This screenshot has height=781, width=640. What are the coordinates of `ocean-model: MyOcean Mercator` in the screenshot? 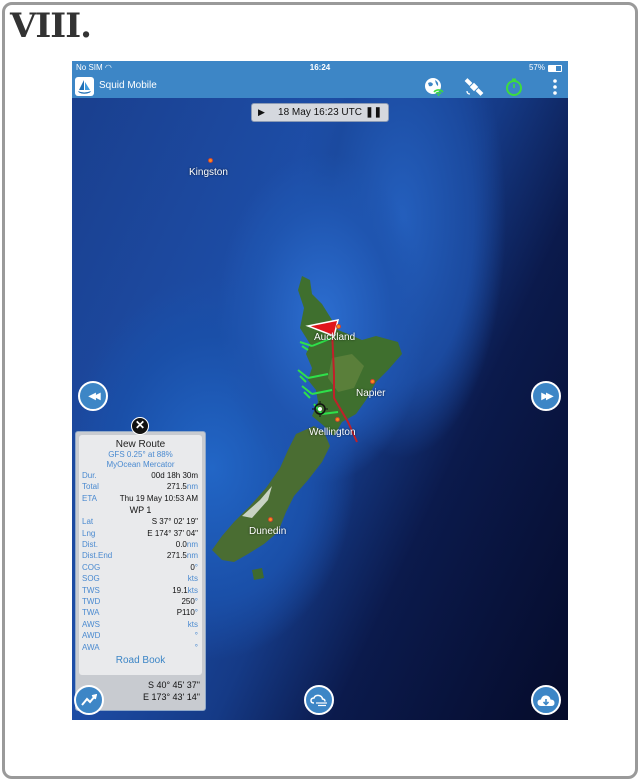 It's located at (140, 464).